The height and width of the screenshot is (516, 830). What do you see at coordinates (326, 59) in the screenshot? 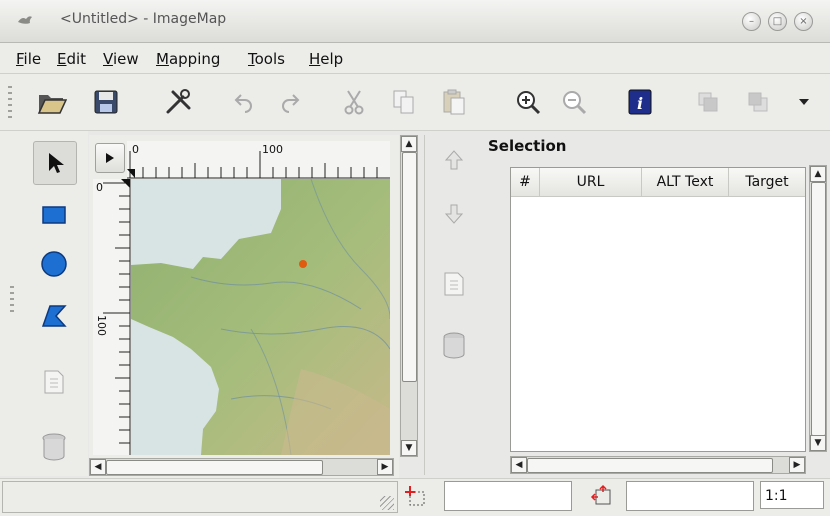
I see `menu-help: Help` at bounding box center [326, 59].